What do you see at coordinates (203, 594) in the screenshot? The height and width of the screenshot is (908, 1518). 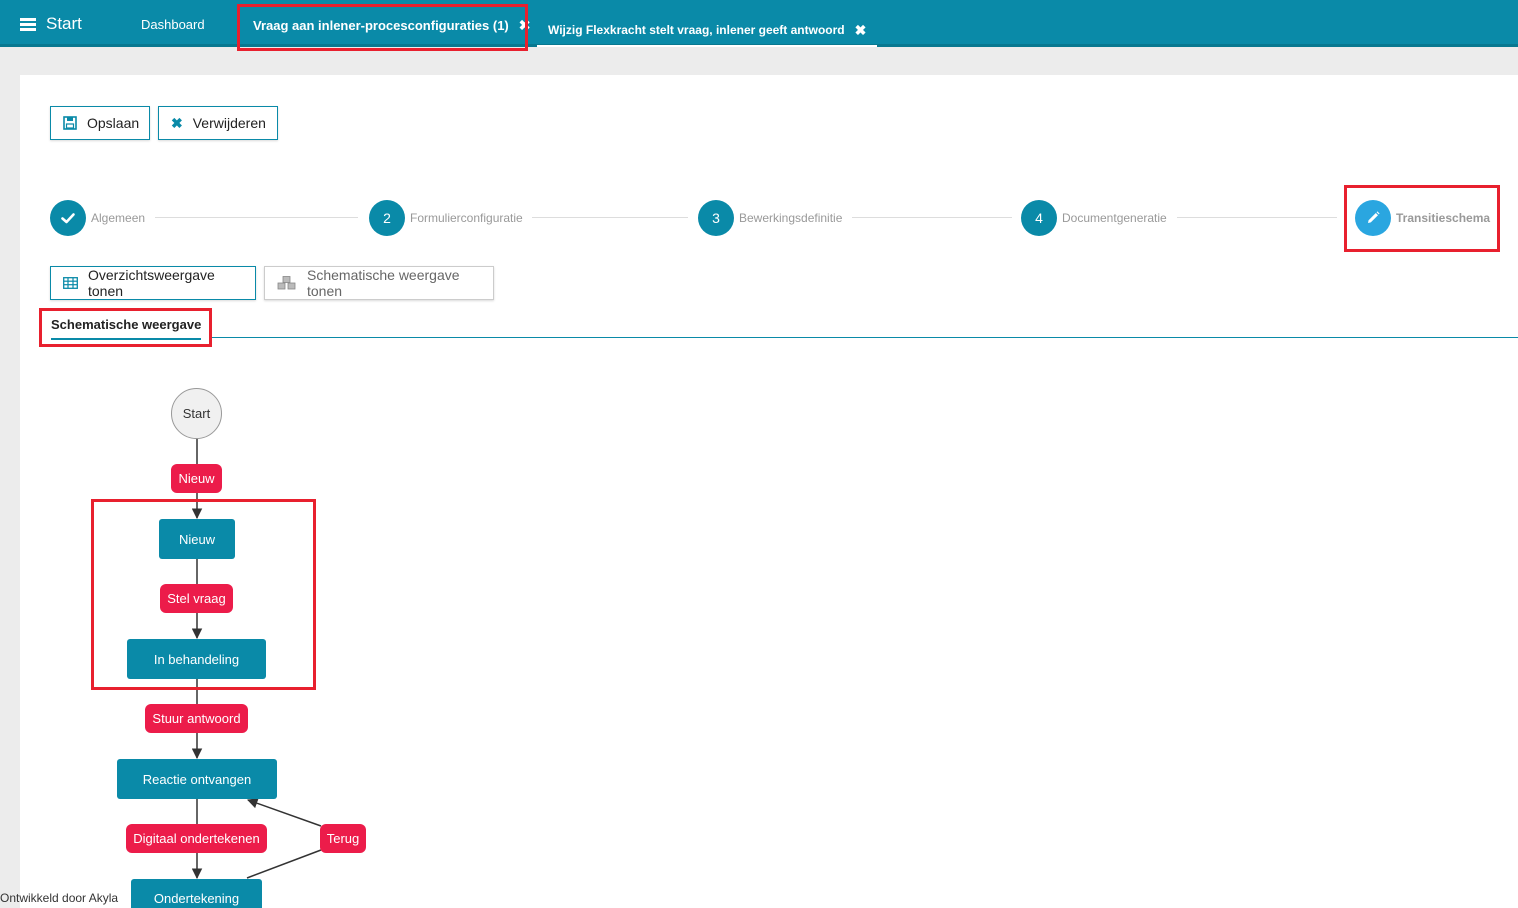 I see `highlight-box-diagram` at bounding box center [203, 594].